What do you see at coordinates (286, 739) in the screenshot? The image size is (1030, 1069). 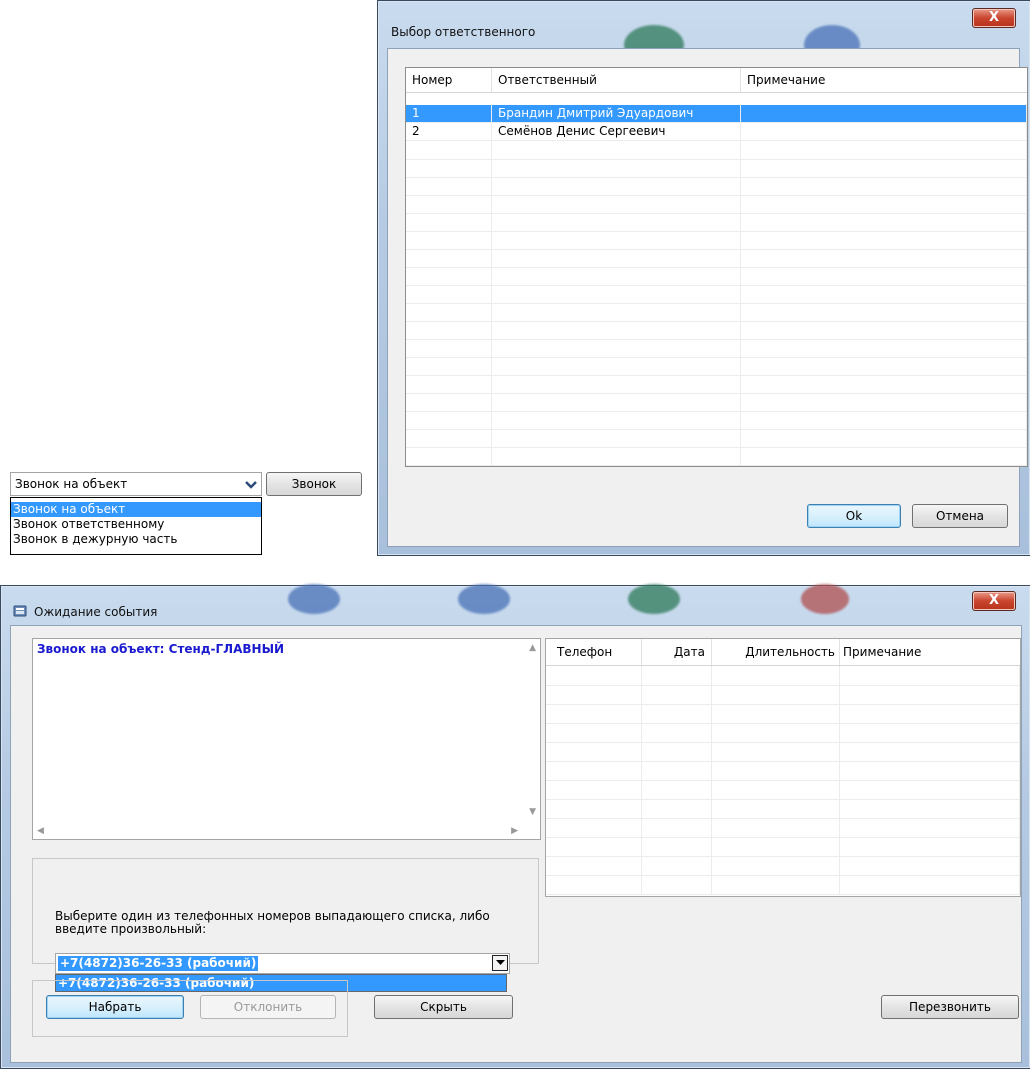 I see `event-text-box: Звонок на объект: Стенд-ГЛАВНЫЙ ▲ ▼ ◀ ▶` at bounding box center [286, 739].